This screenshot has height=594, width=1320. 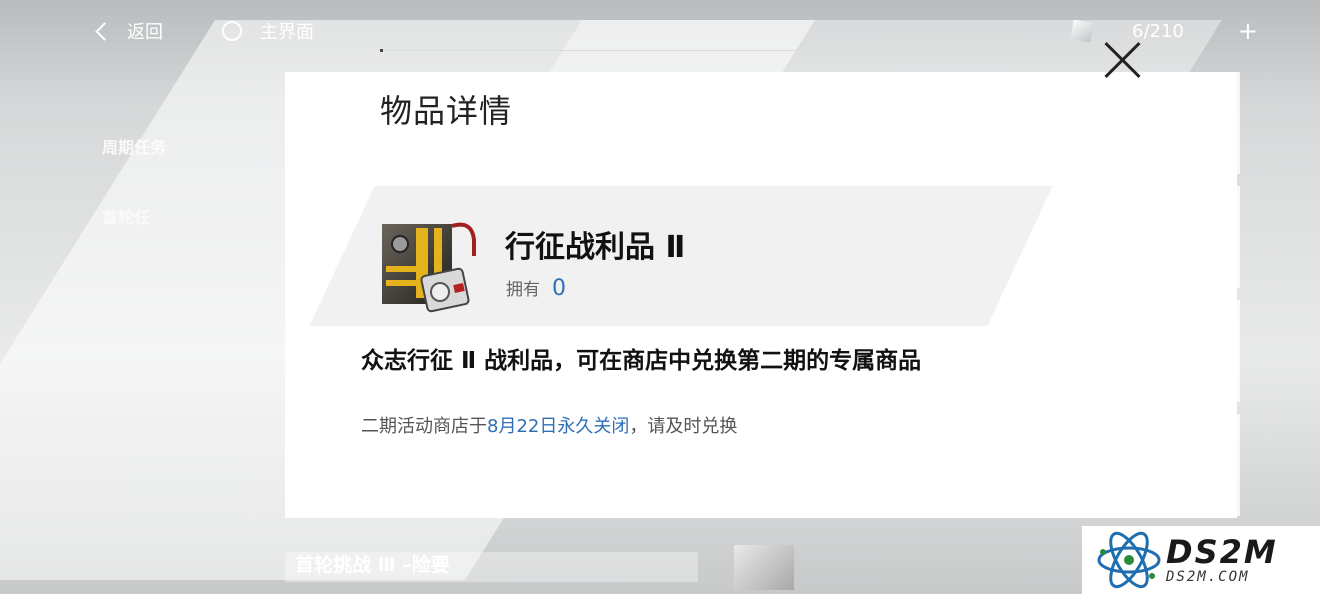 What do you see at coordinates (595, 247) in the screenshot?
I see `item-name: 行征战利品 Ⅱ` at bounding box center [595, 247].